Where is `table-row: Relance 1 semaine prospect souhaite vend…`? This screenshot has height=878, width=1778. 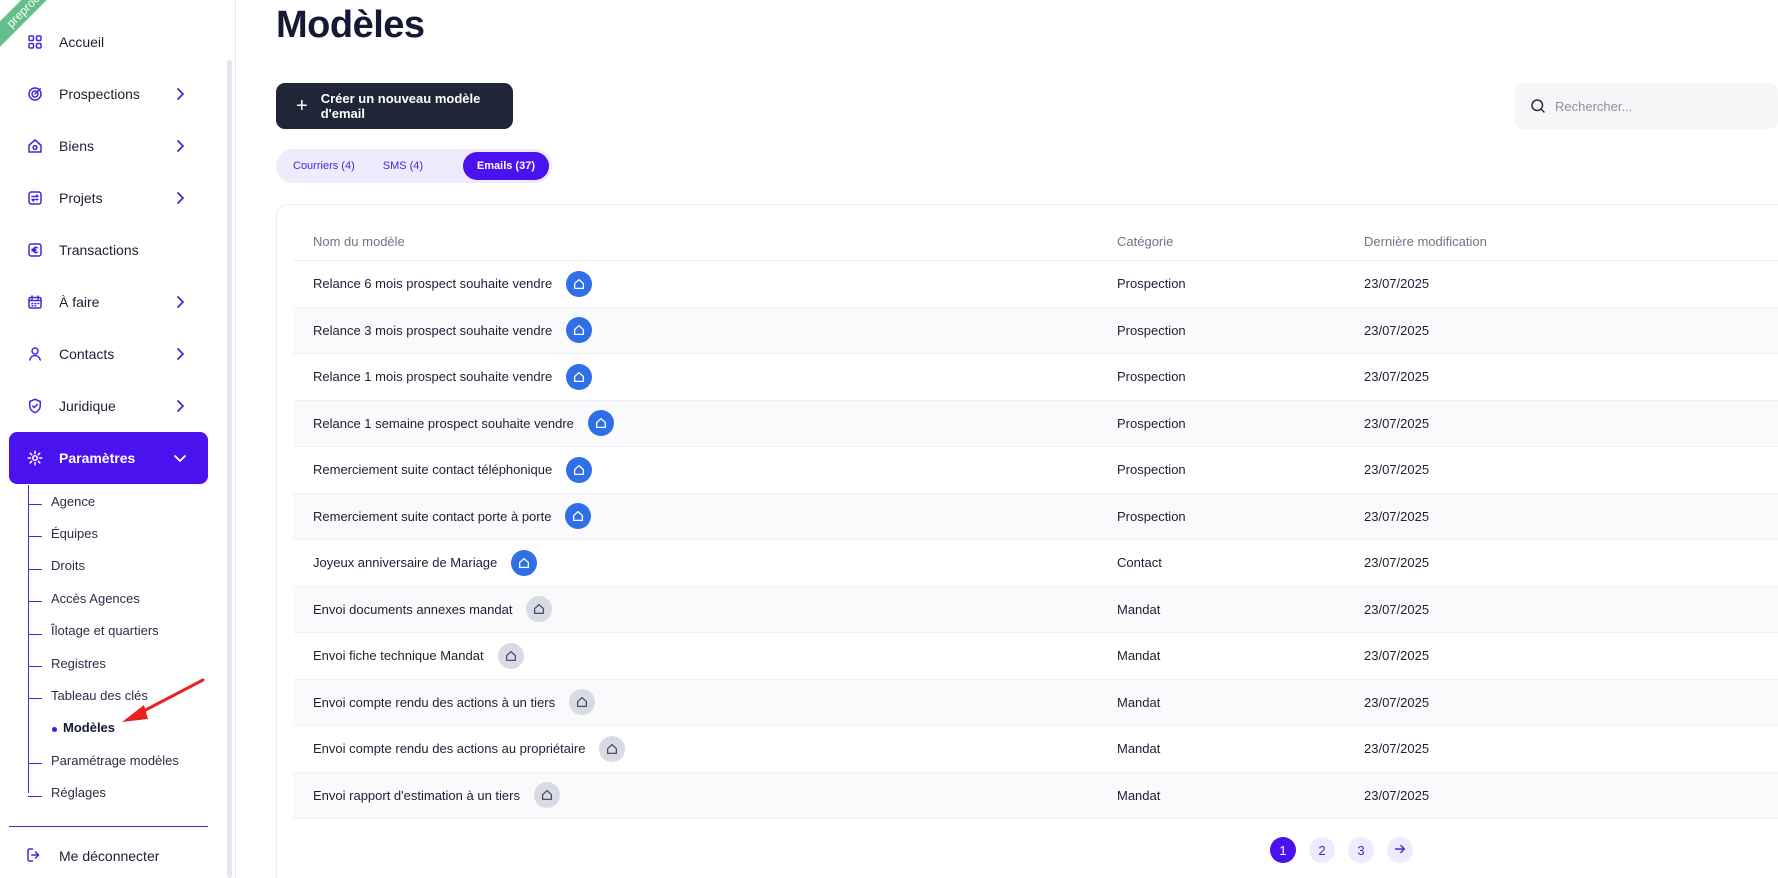 table-row: Relance 1 semaine prospect souhaite vend… is located at coordinates (1035, 423).